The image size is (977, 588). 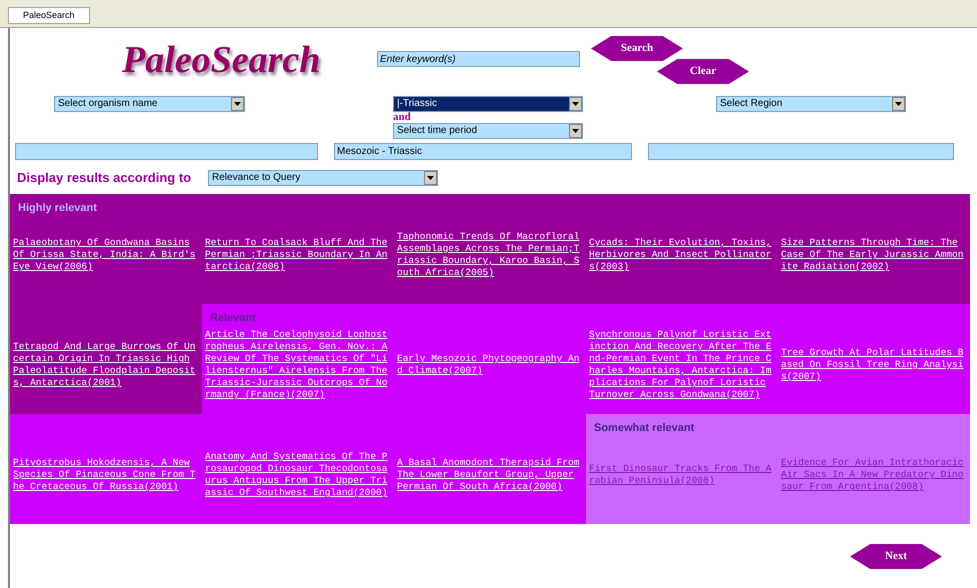 I want to click on dropdown: Select time period, so click(x=488, y=131).